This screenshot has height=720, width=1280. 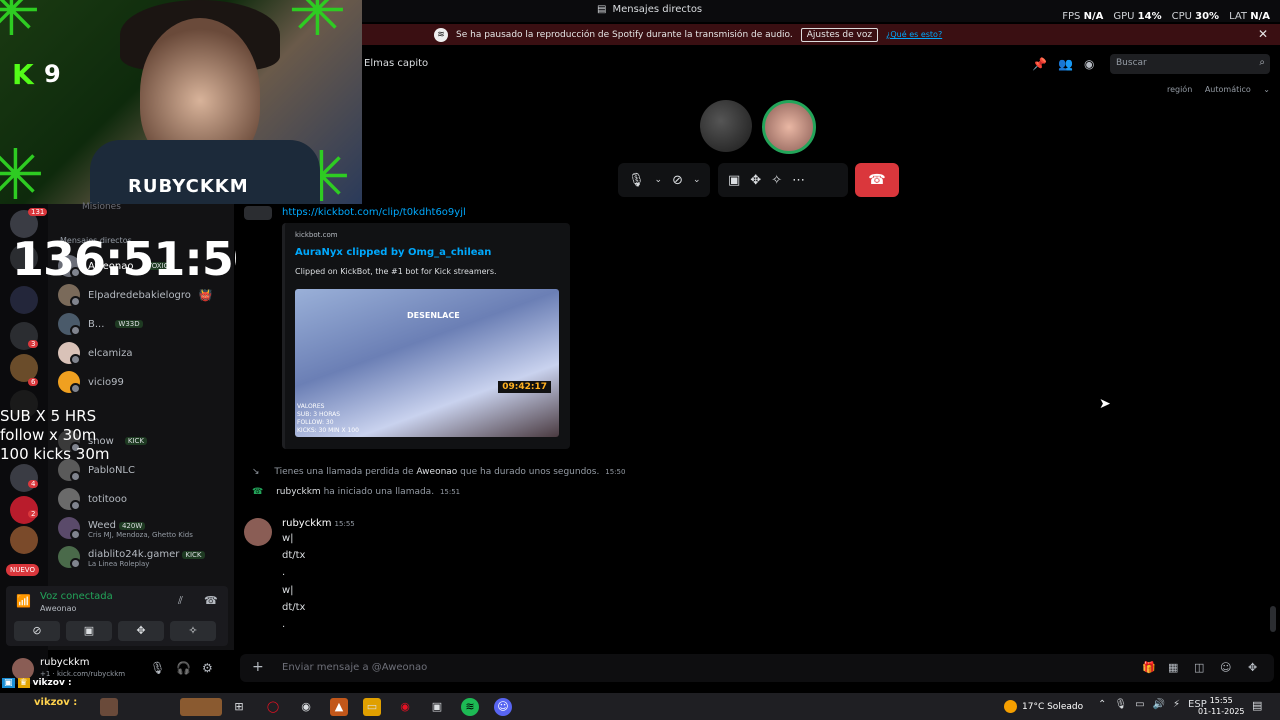 I want to click on dm-item-diablito24k: diablito24k.gamer KICK La Linea Roleplay, so click(x=144, y=557).